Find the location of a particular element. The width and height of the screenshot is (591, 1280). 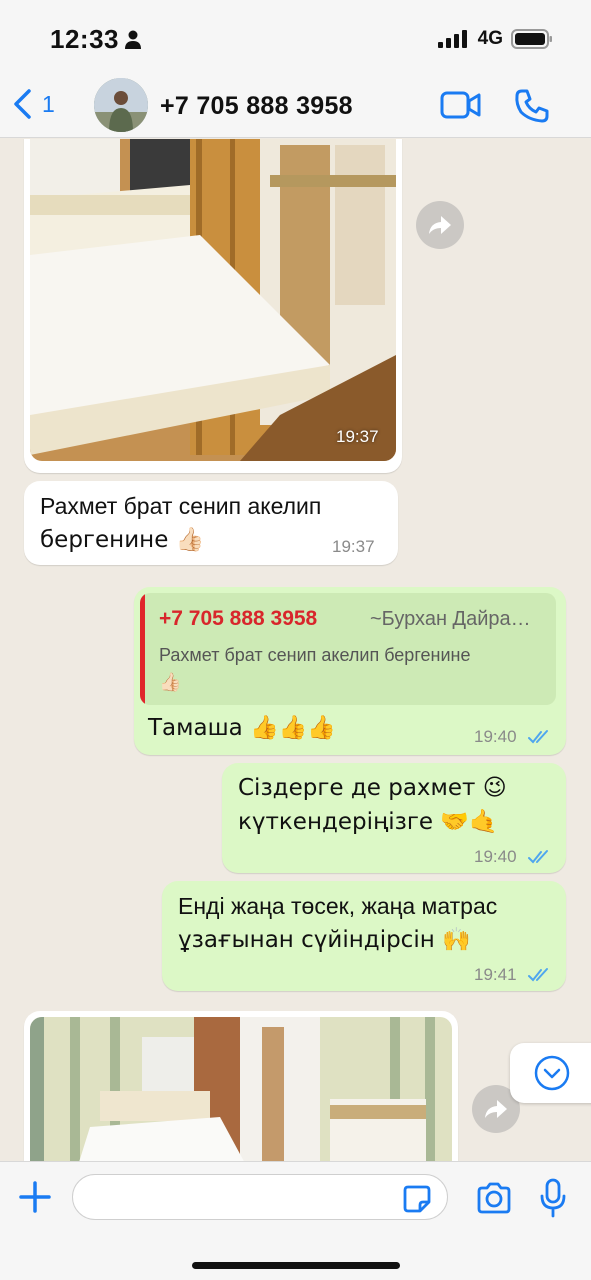

quote-text-line1: Рахмет брат сенип акелип бергенине is located at coordinates (315, 655).